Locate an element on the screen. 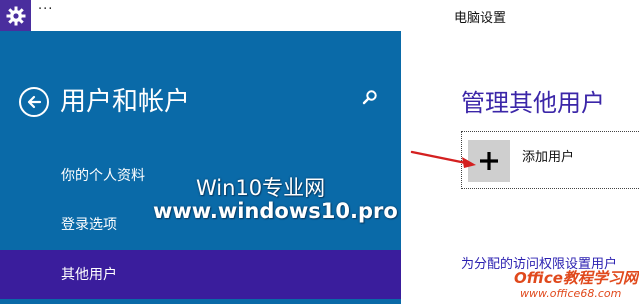  watermark-line-1: Win10专业网 is located at coordinates (261, 188).